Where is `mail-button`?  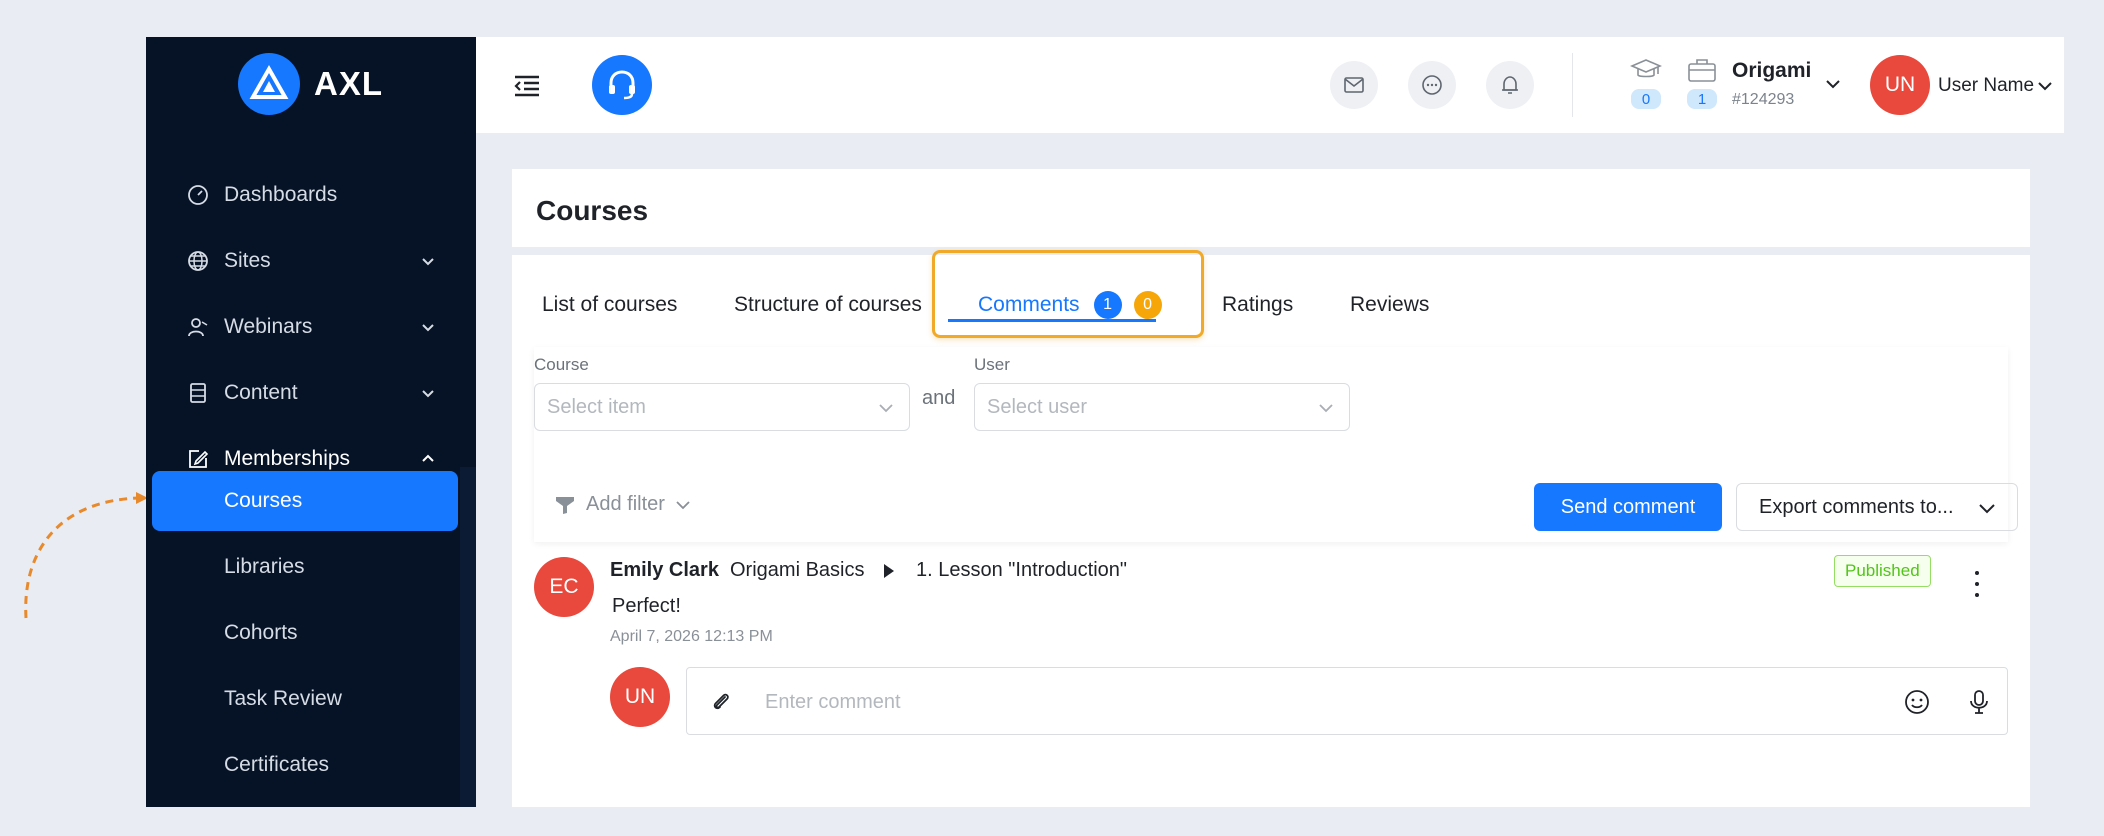 mail-button is located at coordinates (1354, 85).